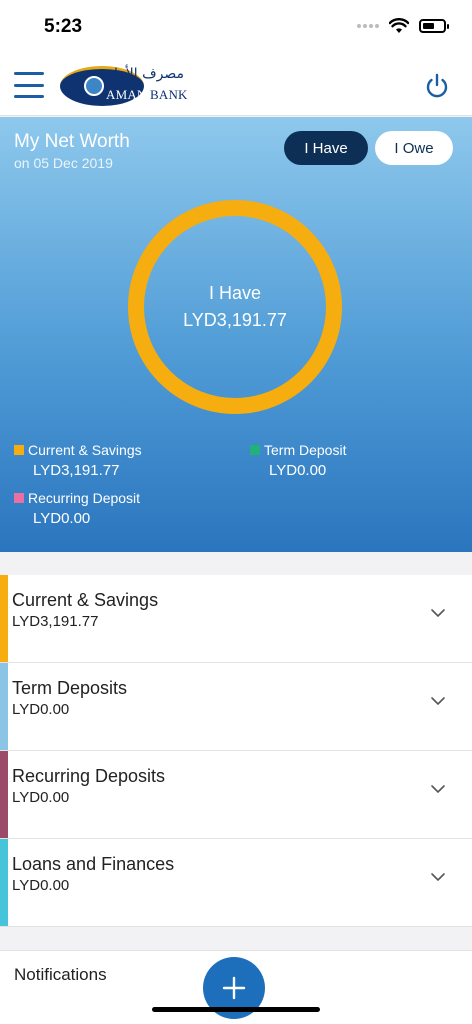  Describe the element at coordinates (55, 621) in the screenshot. I see `account-amount: LYD3,191.77` at that location.